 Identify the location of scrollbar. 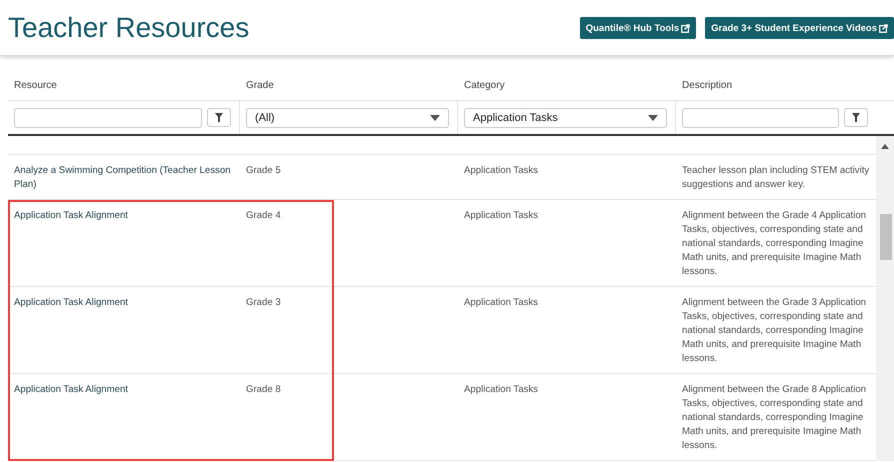
(885, 298).